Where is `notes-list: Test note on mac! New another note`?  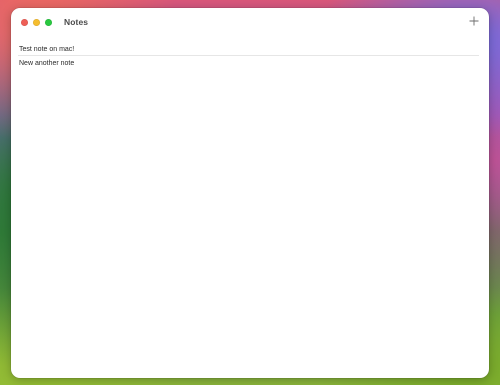 notes-list: Test note on mac! New another note is located at coordinates (250, 57).